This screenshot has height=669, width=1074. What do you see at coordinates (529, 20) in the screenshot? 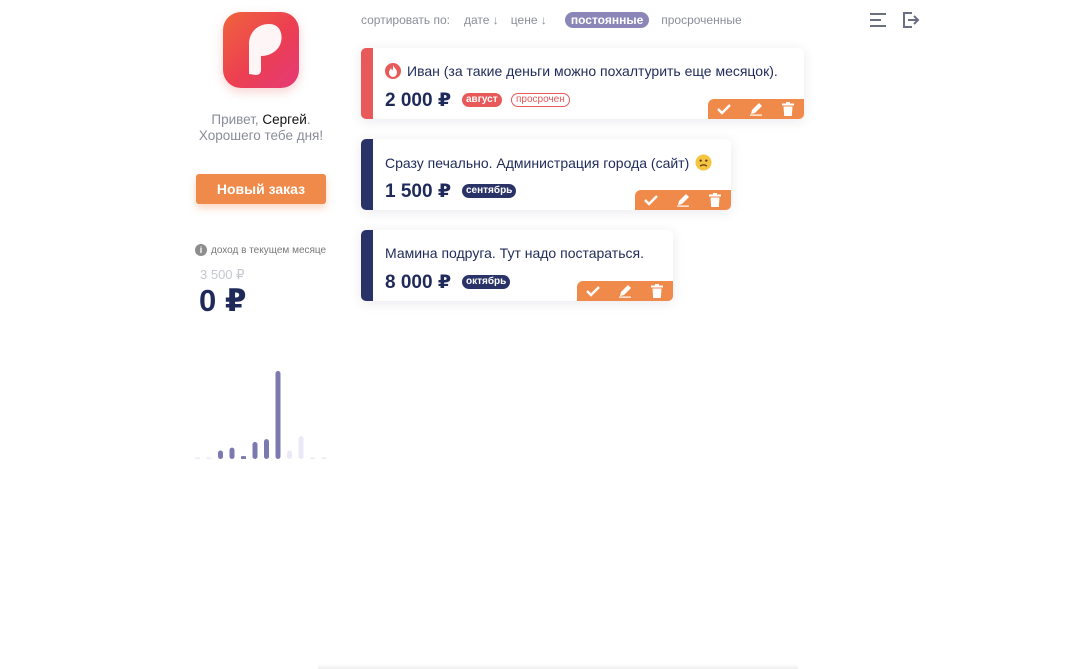
I see `sort-by-price: цене ↓` at bounding box center [529, 20].